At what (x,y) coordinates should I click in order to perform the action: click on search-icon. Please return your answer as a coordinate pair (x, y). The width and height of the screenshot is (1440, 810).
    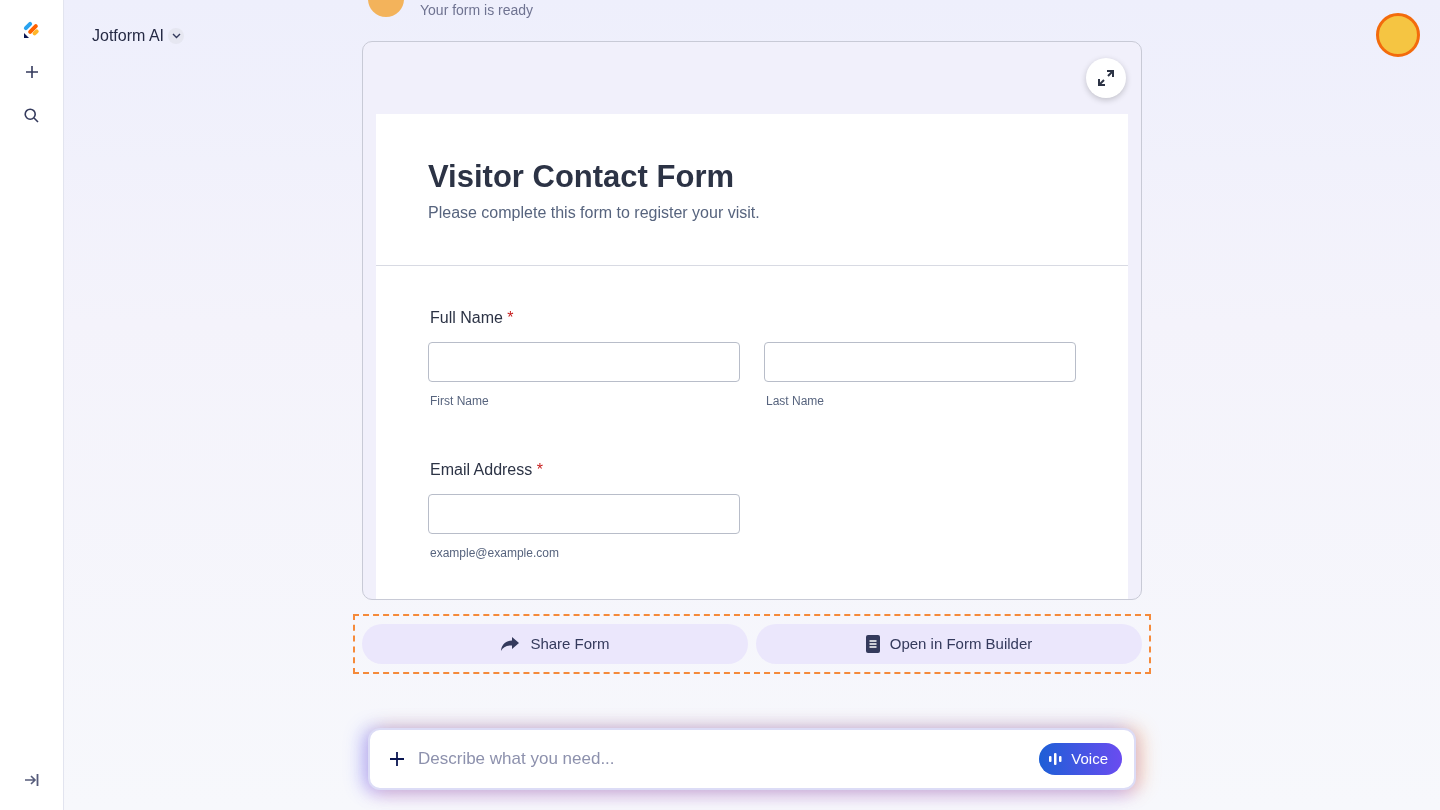
    Looking at the image, I should click on (31, 115).